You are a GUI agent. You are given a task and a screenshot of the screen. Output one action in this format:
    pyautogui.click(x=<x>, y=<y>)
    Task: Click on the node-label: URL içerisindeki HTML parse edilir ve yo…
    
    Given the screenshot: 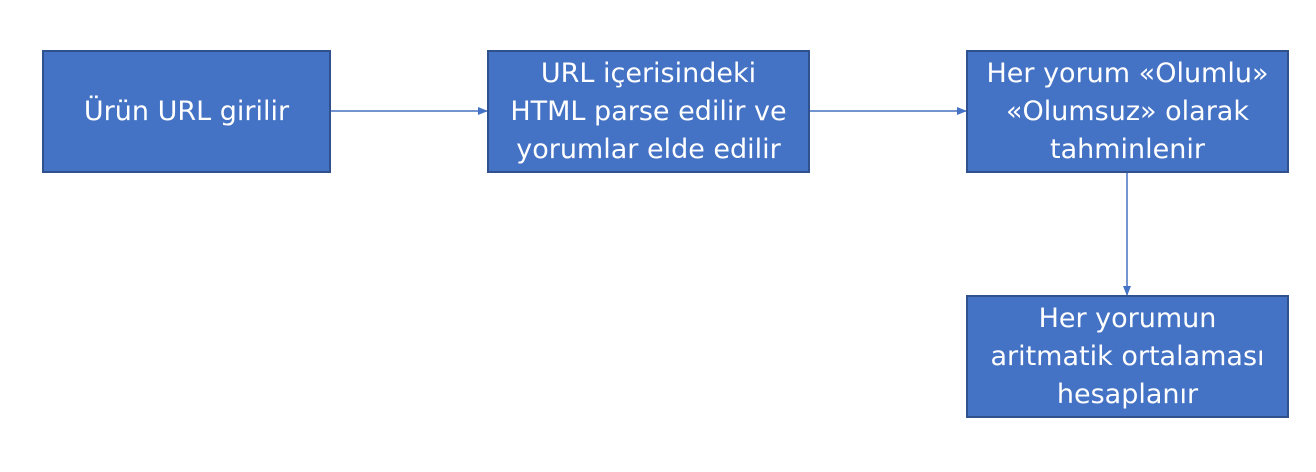 What is the action you would take?
    pyautogui.click(x=648, y=111)
    